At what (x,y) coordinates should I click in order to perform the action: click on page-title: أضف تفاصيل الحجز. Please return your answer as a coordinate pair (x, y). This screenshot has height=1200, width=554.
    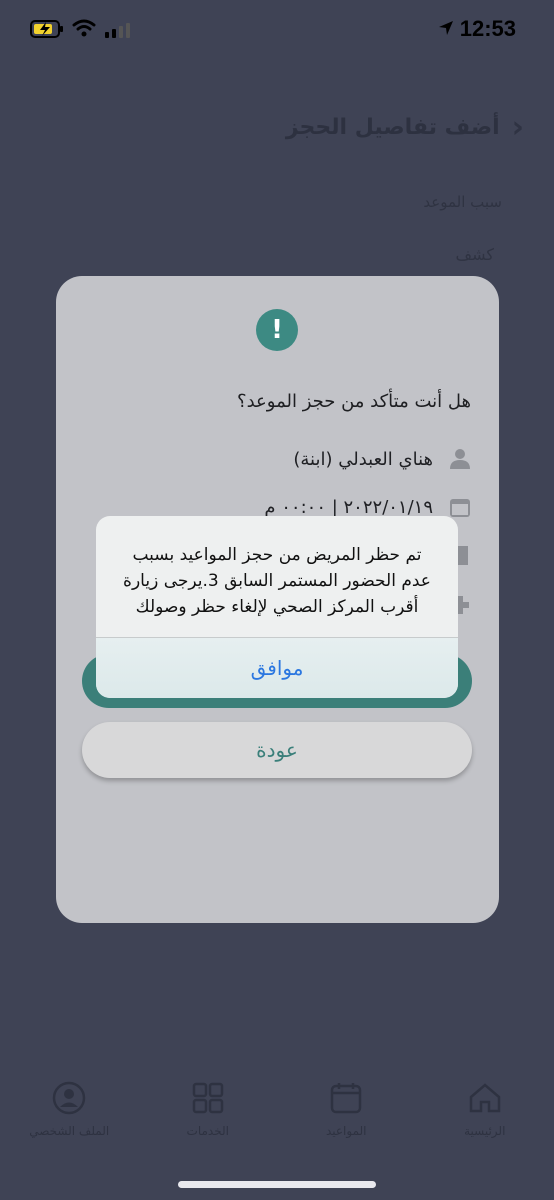
    Looking at the image, I should click on (392, 127).